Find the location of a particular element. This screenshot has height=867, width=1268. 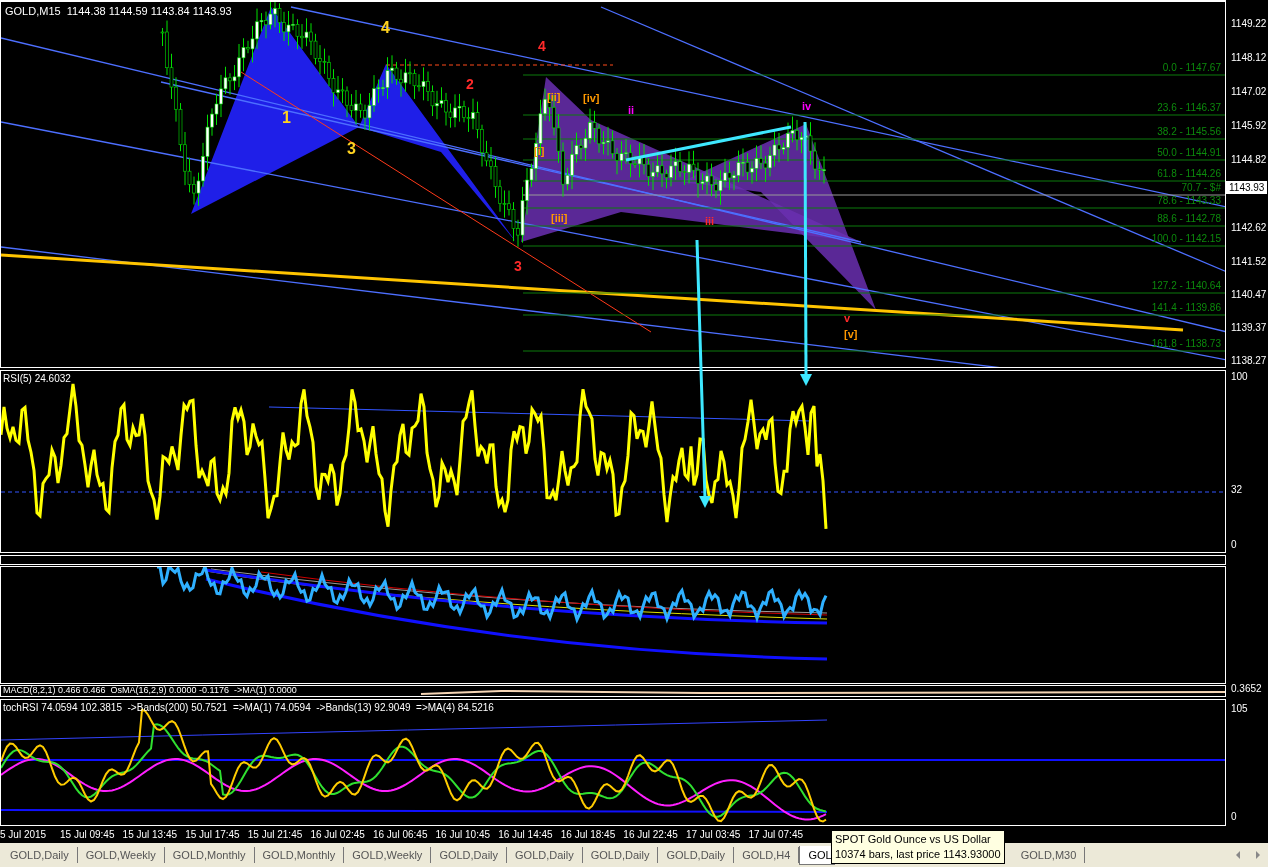

time-label: 16 Jul 02:45 is located at coordinates (338, 834).